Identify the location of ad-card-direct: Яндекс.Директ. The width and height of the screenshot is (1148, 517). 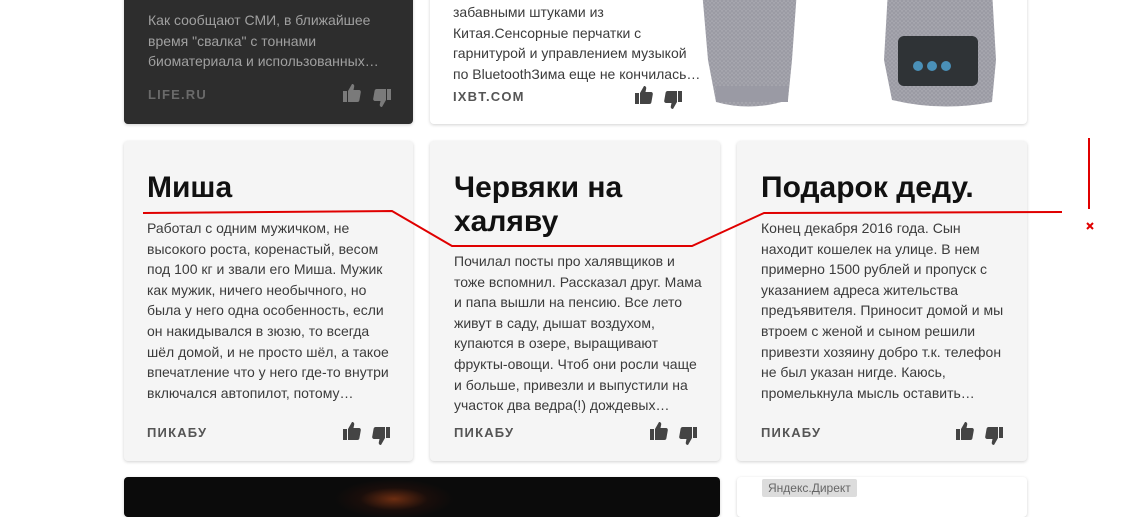
(882, 497).